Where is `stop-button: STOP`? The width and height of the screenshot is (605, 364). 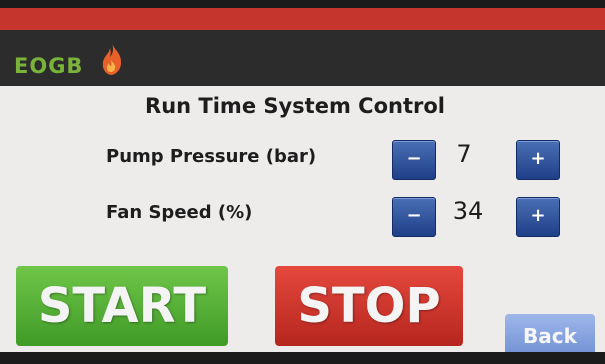
stop-button: STOP is located at coordinates (369, 306).